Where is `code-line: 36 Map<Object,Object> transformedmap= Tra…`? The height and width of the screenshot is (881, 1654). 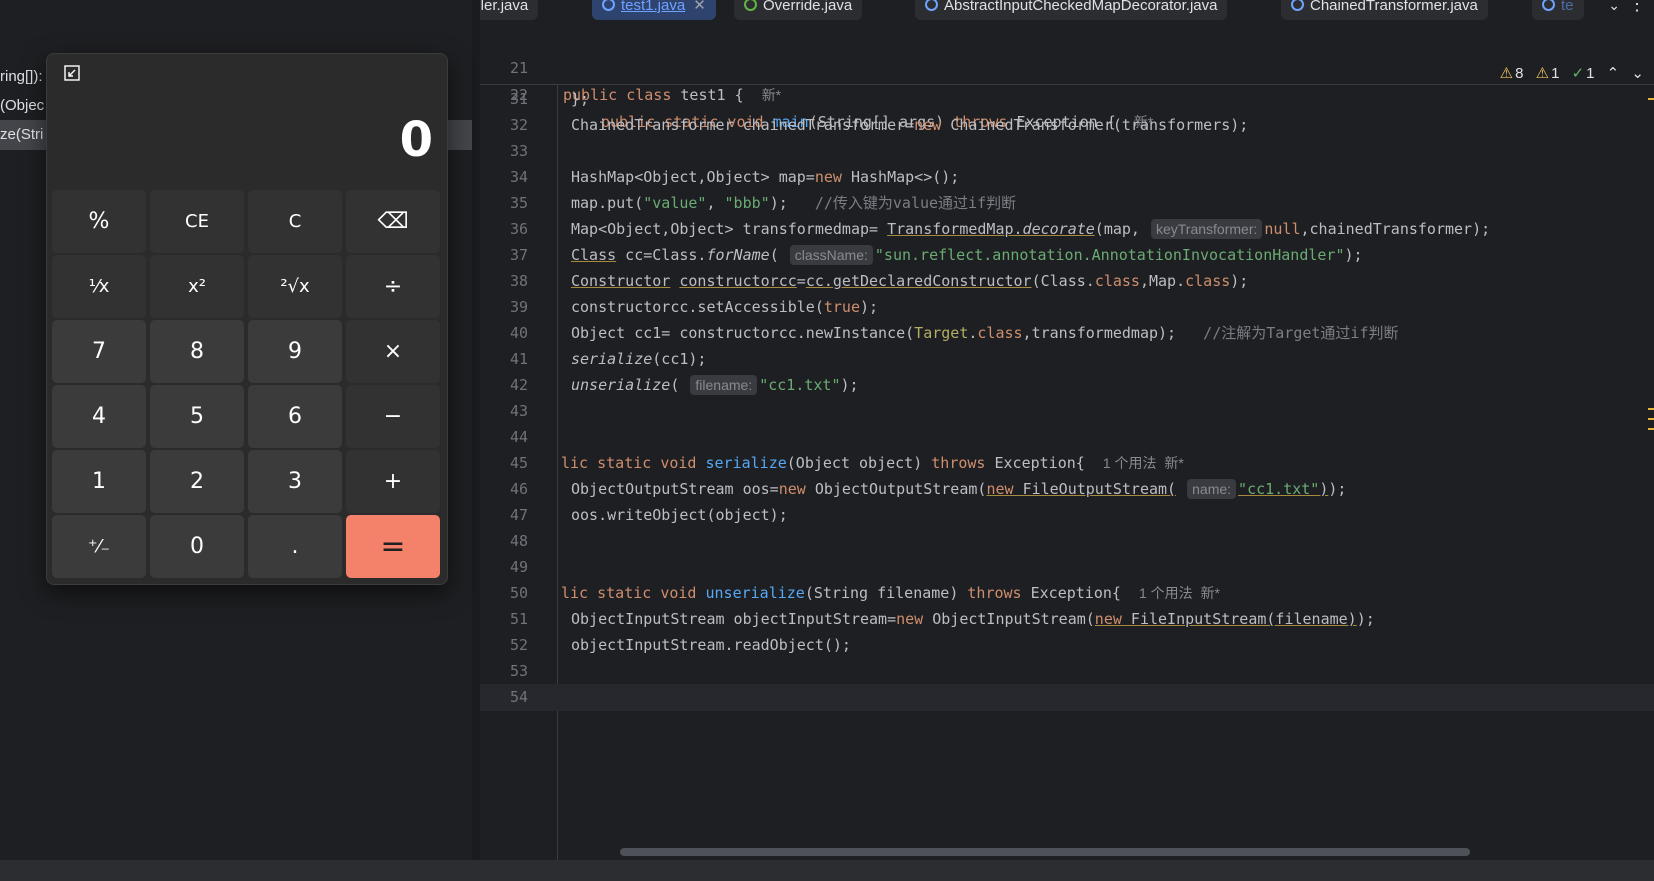
code-line: 36 Map<Object,Object> transformedmap= Tra… is located at coordinates (1067, 229).